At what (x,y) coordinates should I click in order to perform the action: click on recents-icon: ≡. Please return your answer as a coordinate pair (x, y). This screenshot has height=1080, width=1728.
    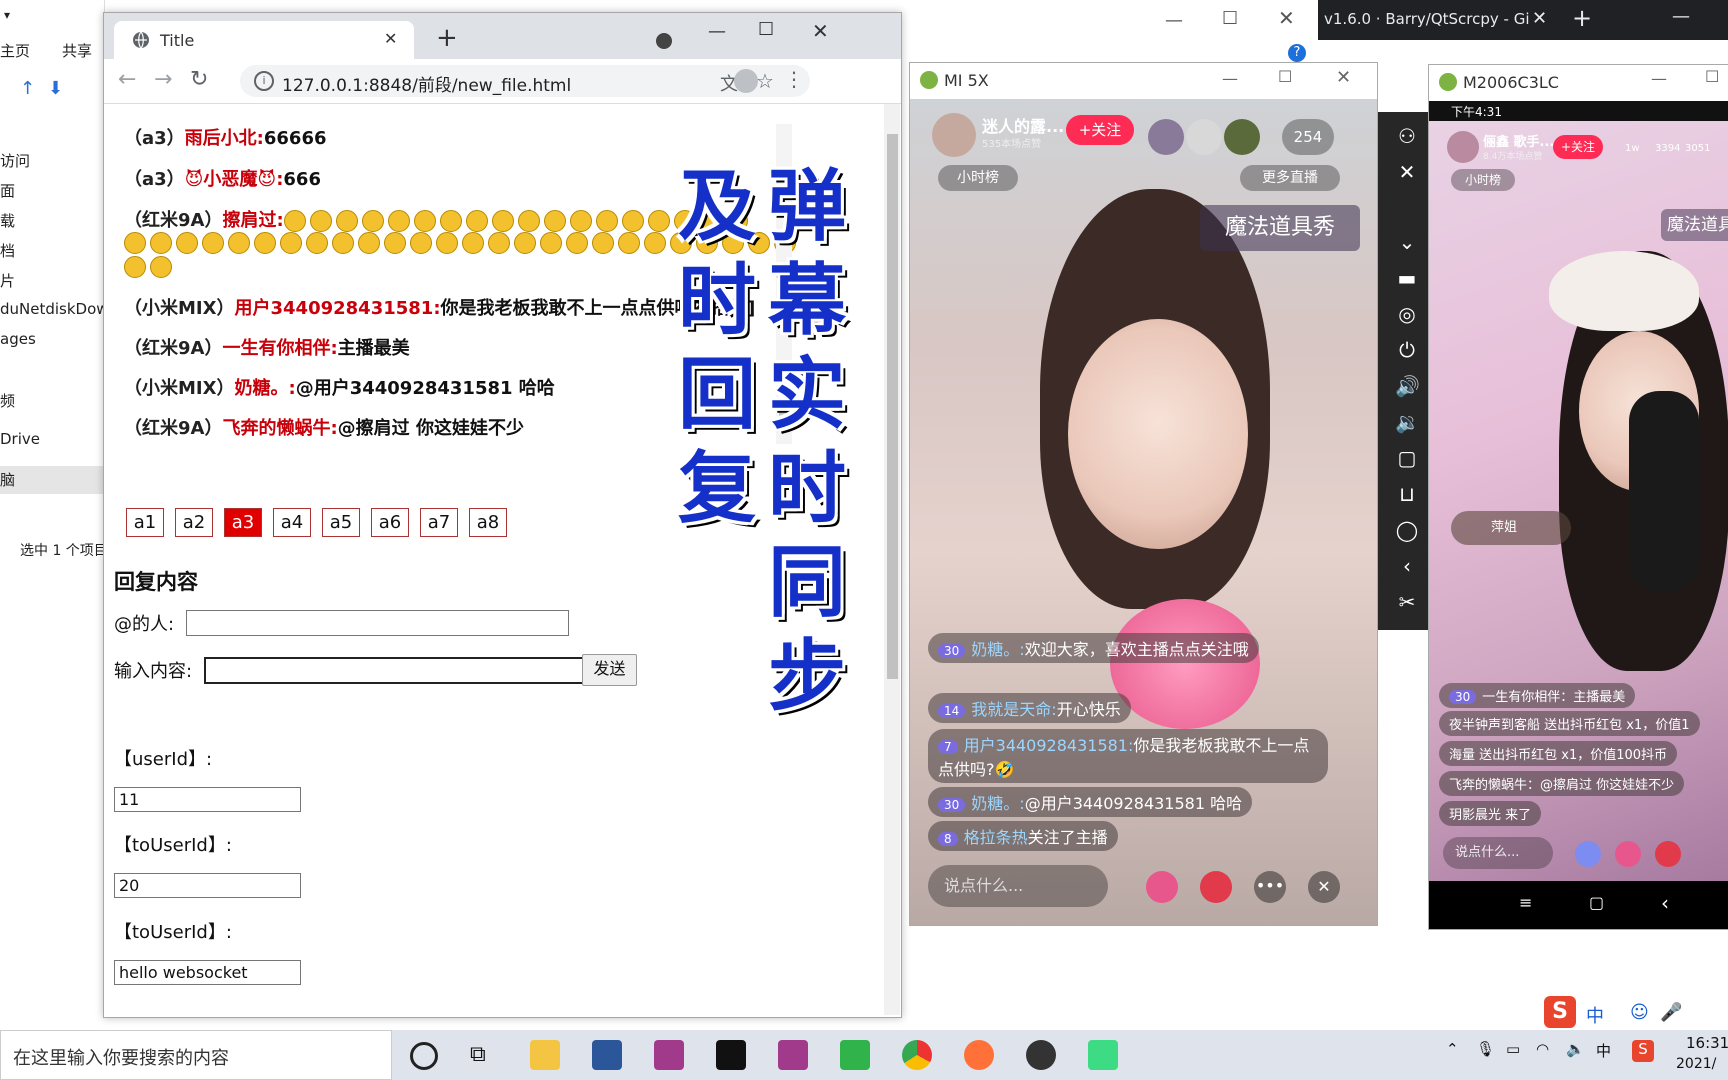
    Looking at the image, I should click on (1525, 902).